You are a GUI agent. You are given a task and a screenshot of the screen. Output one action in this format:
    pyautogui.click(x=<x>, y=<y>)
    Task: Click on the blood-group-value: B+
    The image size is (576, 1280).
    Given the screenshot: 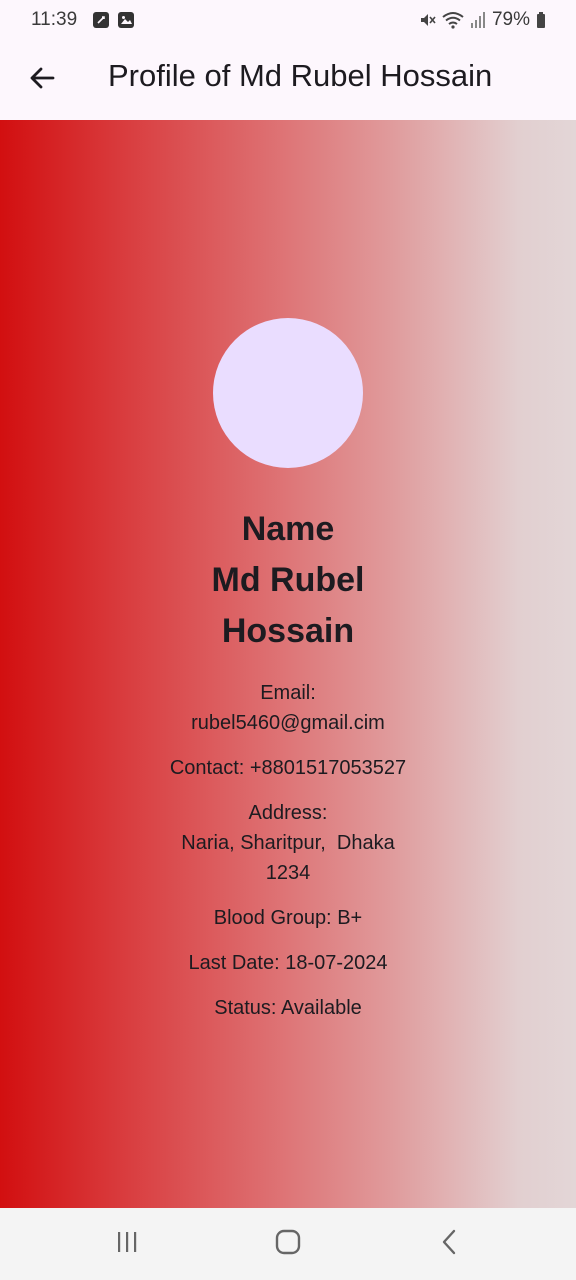 What is the action you would take?
    pyautogui.click(x=350, y=918)
    